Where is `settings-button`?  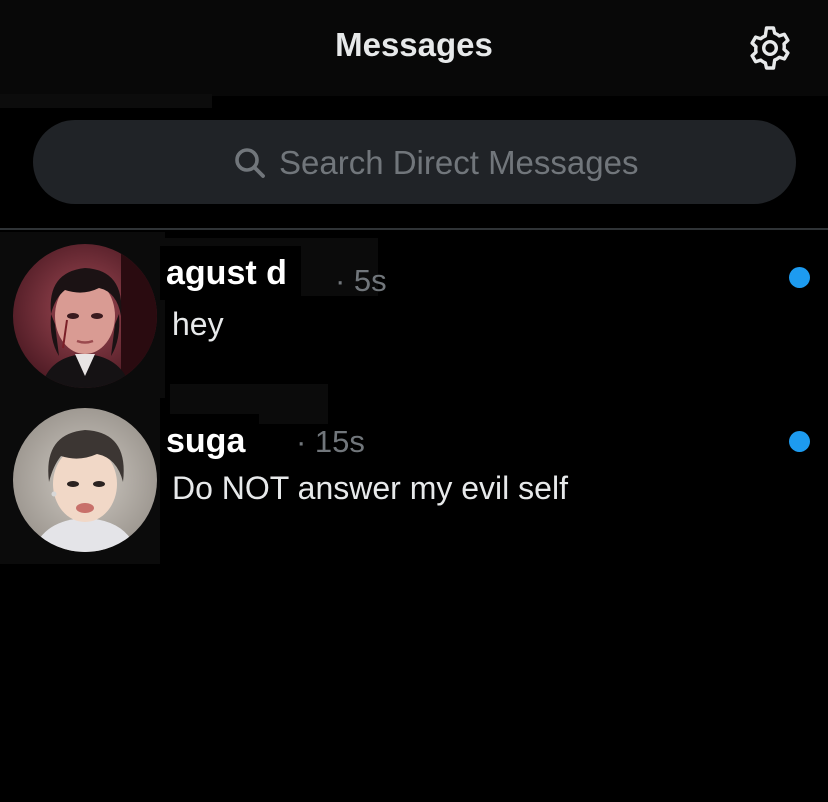
settings-button is located at coordinates (770, 48).